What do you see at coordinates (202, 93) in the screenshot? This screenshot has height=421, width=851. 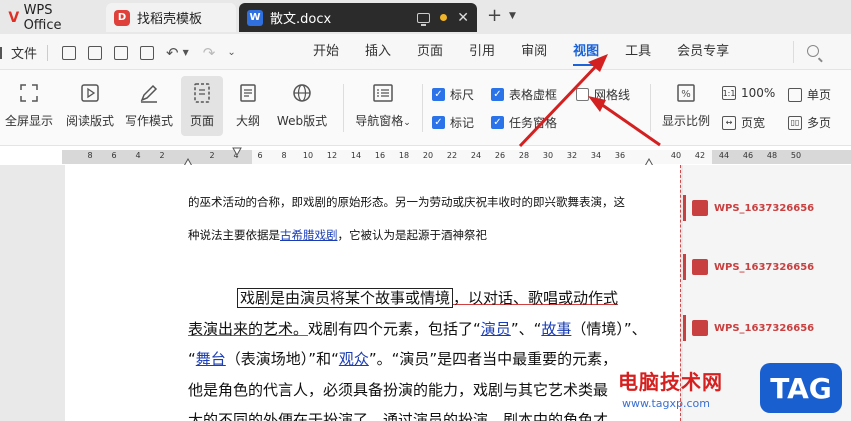 I see `page-icon` at bounding box center [202, 93].